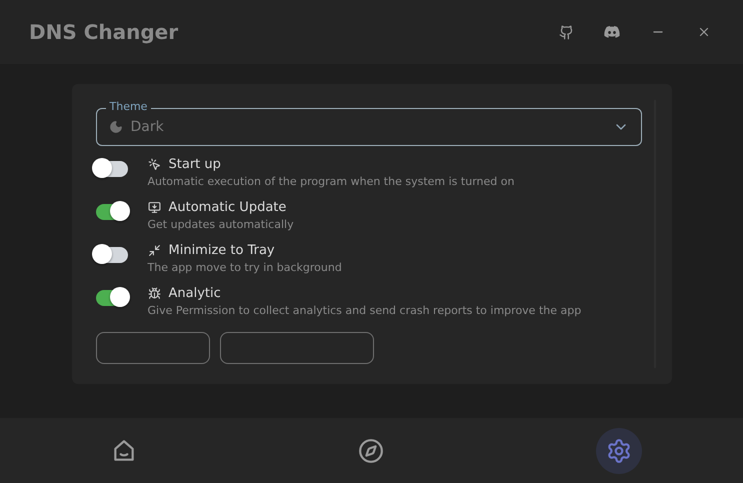  Describe the element at coordinates (221, 224) in the screenshot. I see `setting-description: Get updates automatically` at that location.